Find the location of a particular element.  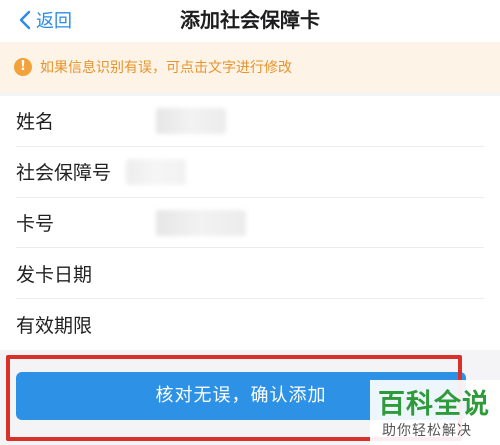

field-label: 发卡日期 is located at coordinates (54, 274).